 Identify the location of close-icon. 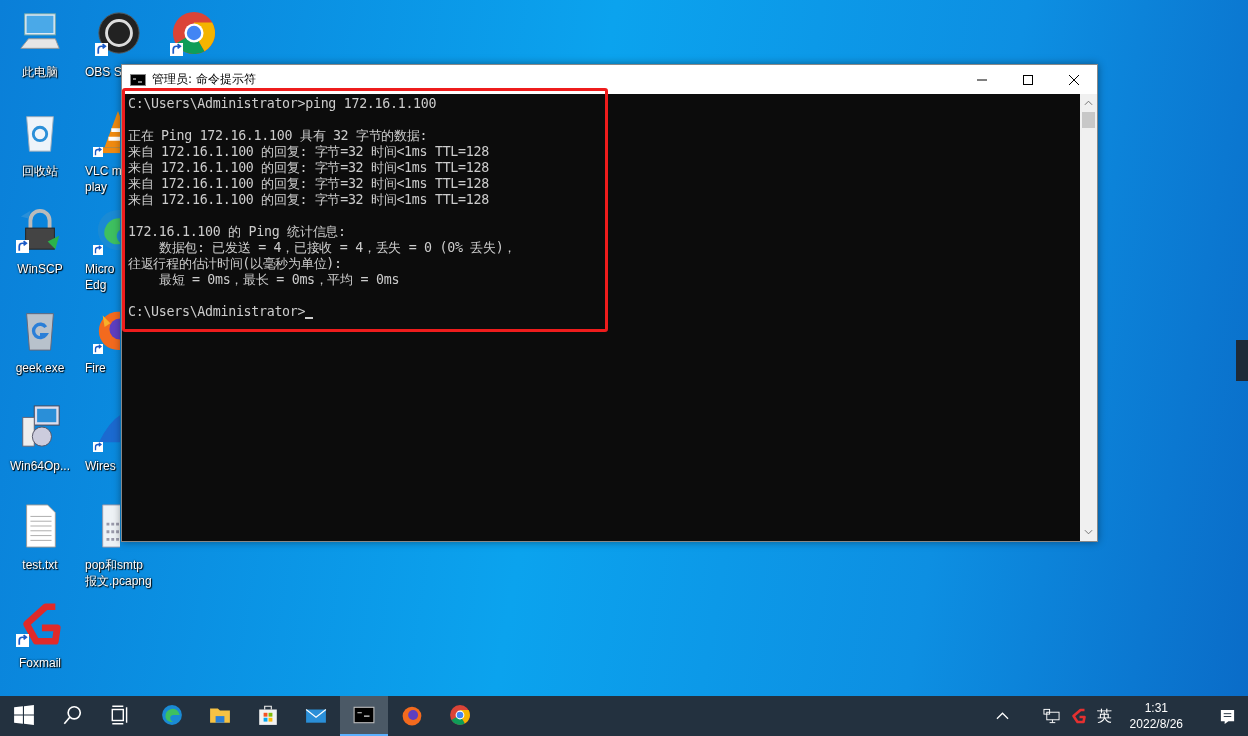
(1074, 79).